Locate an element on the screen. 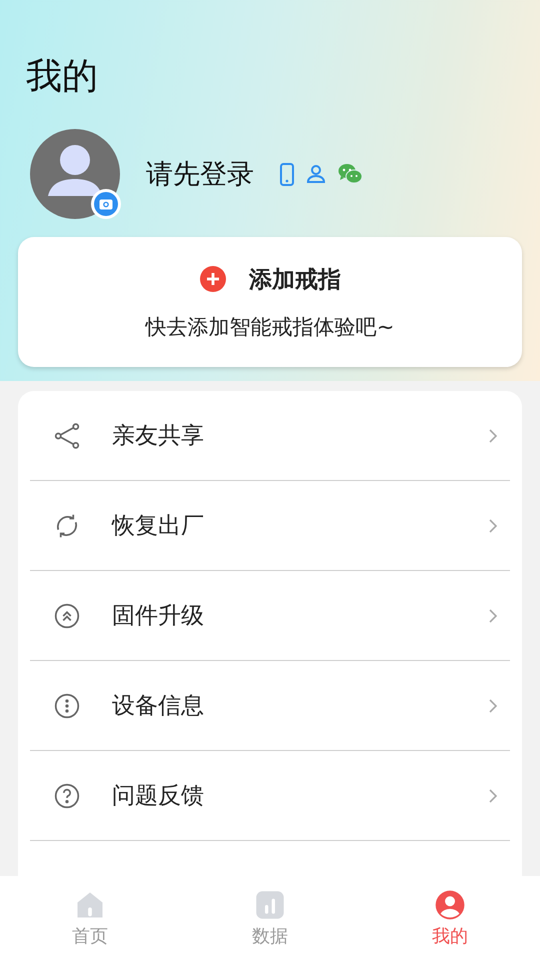 The height and width of the screenshot is (960, 540). chart-icon is located at coordinates (270, 905).